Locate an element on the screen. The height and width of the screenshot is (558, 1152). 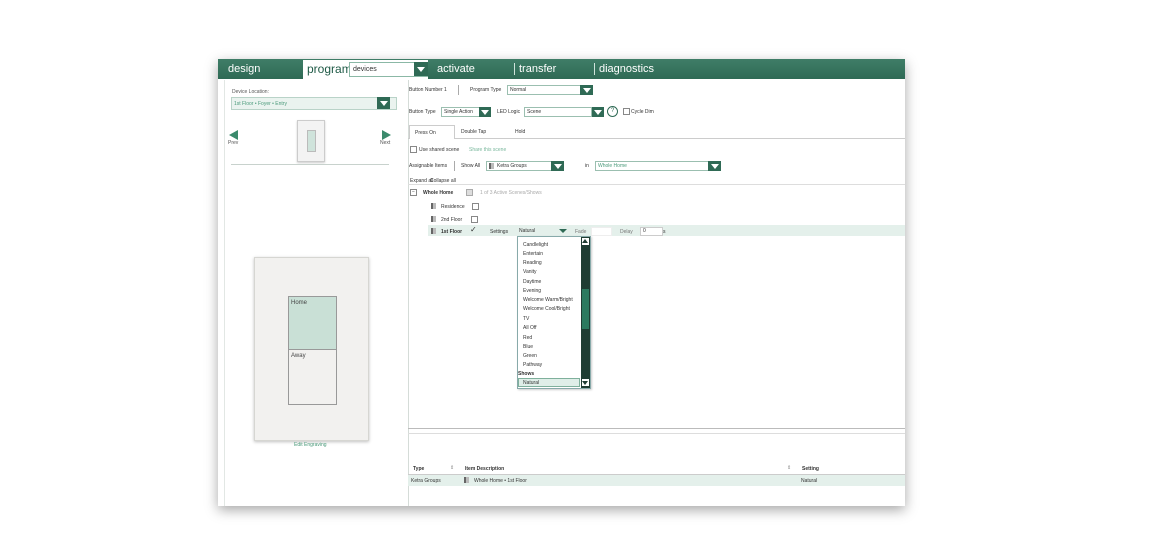
devices-select-value: devices is located at coordinates (365, 69).